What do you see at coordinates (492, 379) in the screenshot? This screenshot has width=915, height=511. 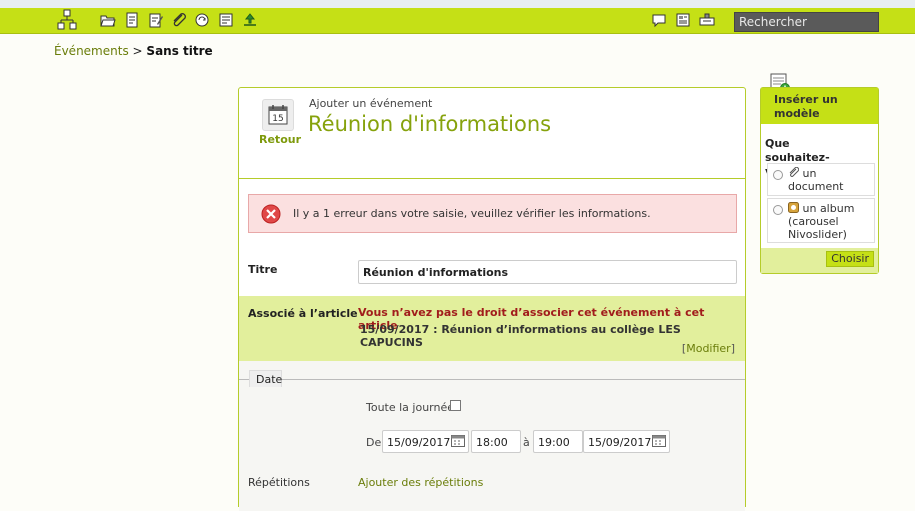 I see `date-divider` at bounding box center [492, 379].